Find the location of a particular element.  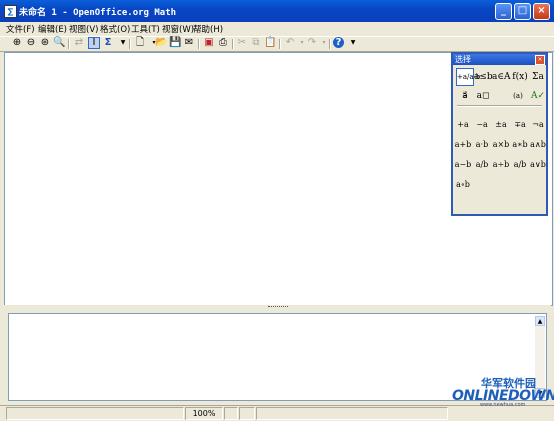

menu-help: 帮助(H) is located at coordinates (208, 29).